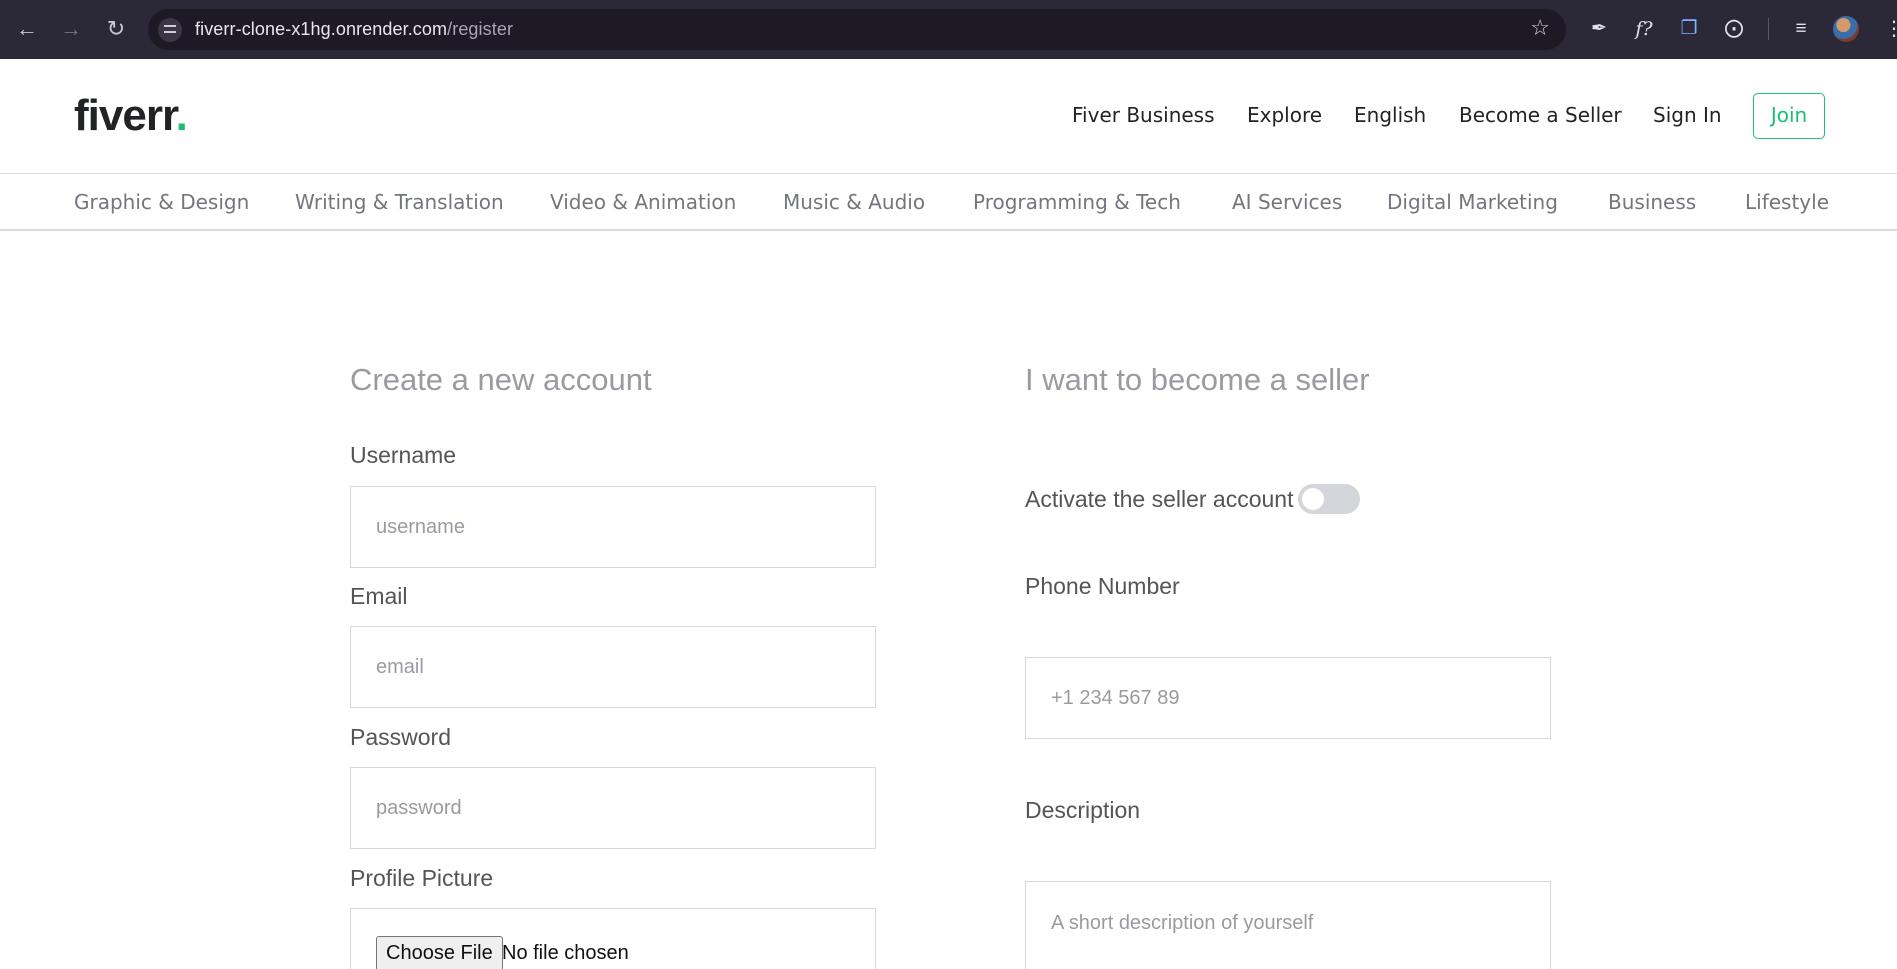 The height and width of the screenshot is (969, 1897). What do you see at coordinates (613, 938) in the screenshot?
I see `profile-picture-field: Choose File No file chosen` at bounding box center [613, 938].